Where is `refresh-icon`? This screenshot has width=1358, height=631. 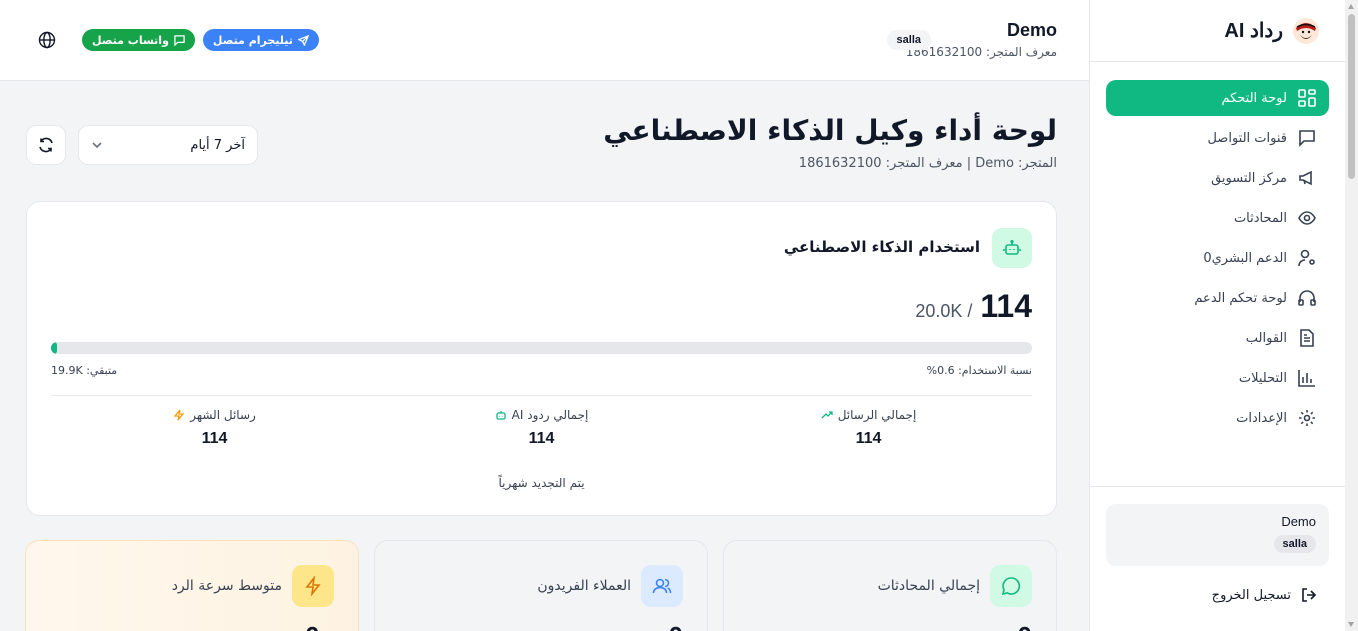 refresh-icon is located at coordinates (46, 145).